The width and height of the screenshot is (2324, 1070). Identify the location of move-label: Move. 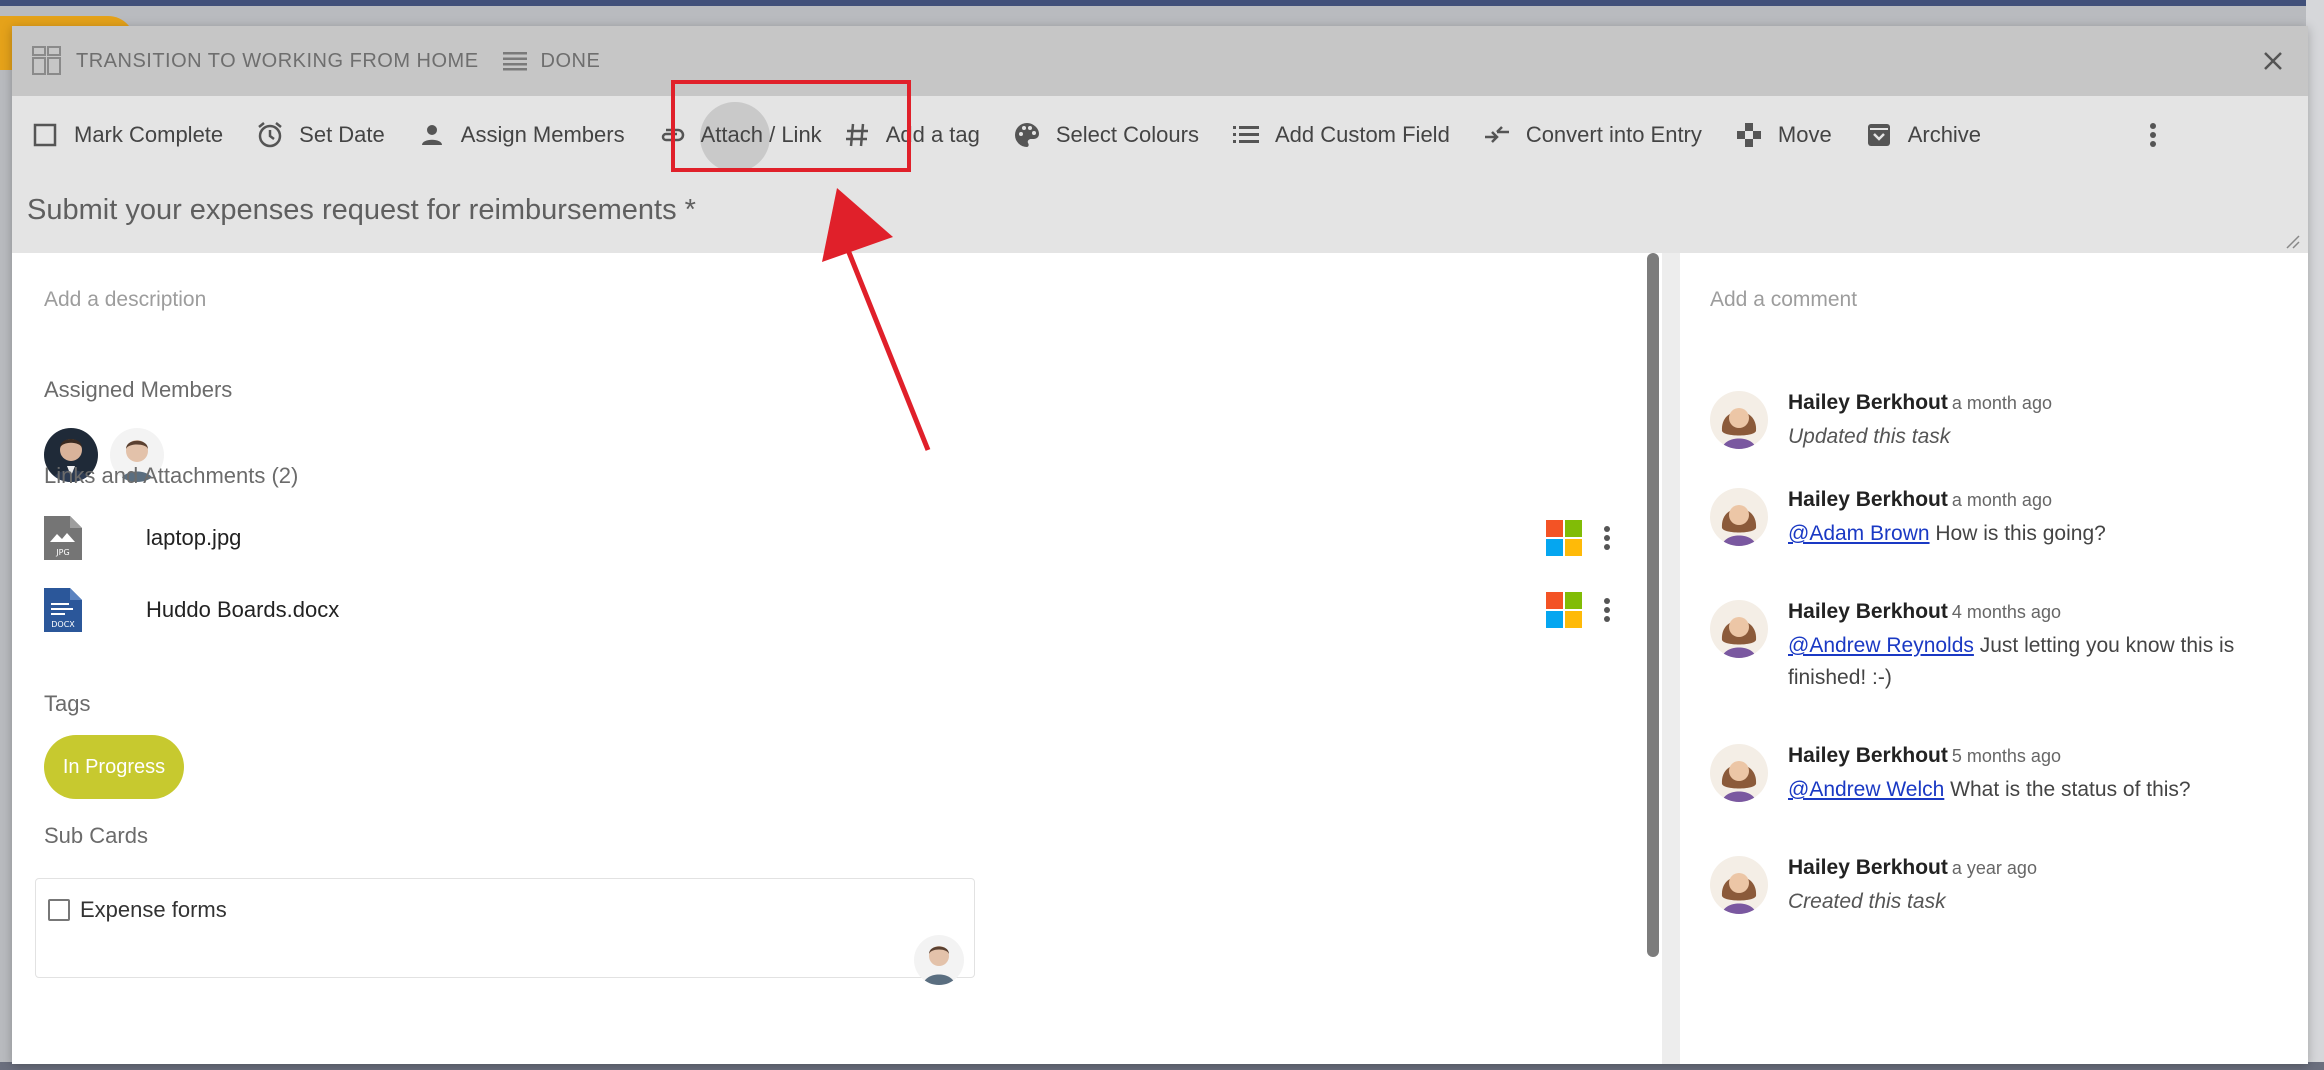
(1804, 134).